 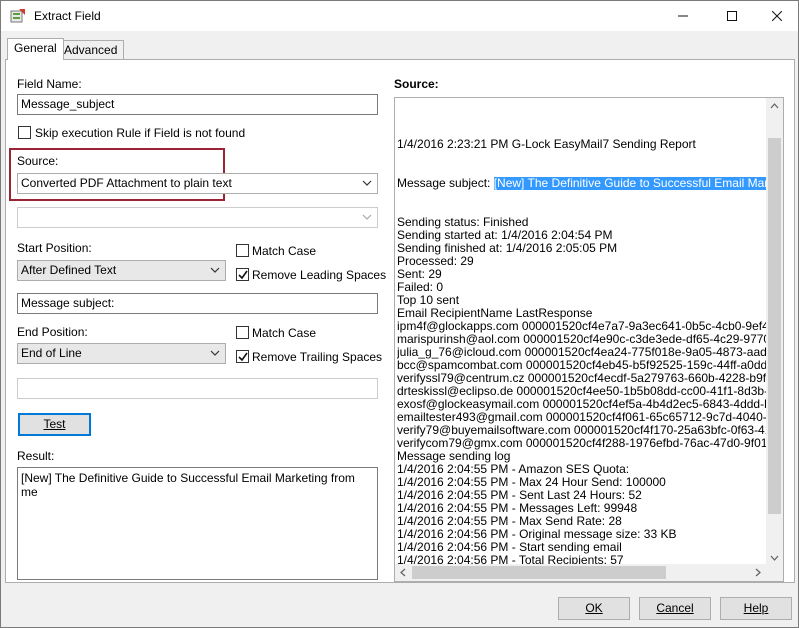 I want to click on subject-prefix: Message subject:, so click(x=445, y=183).